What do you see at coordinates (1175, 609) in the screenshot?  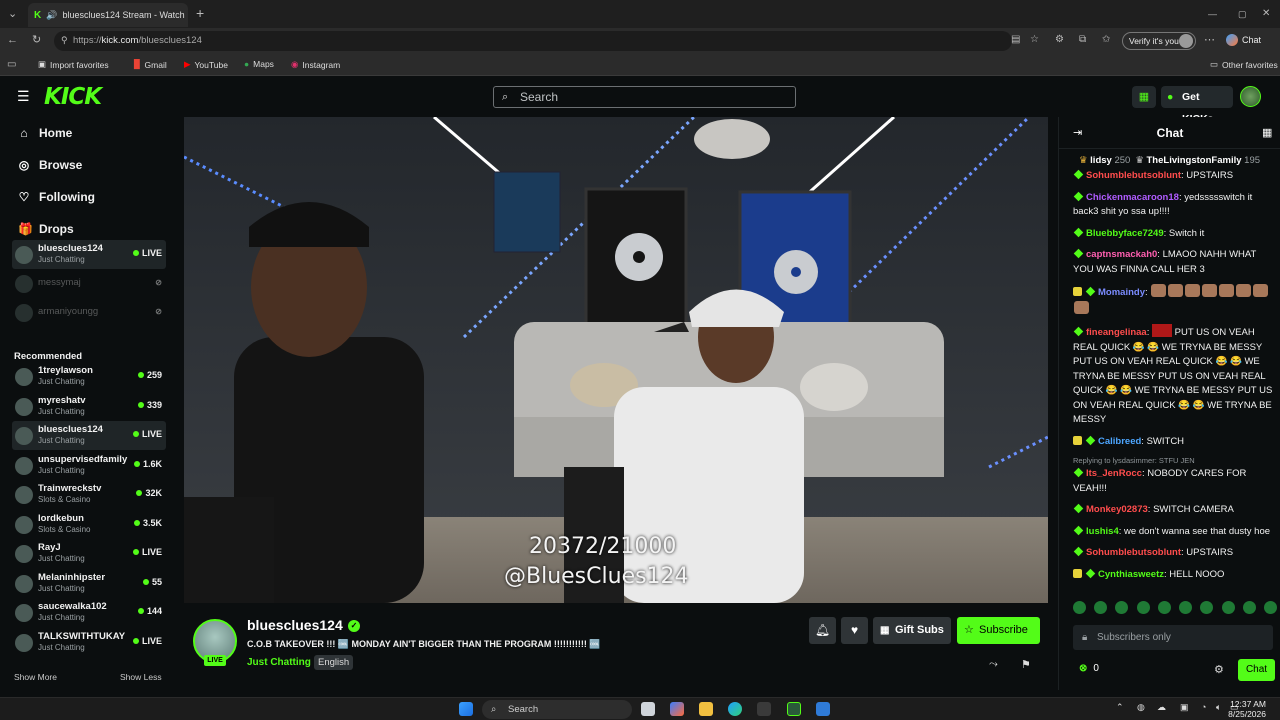 I see `emote-bar` at bounding box center [1175, 609].